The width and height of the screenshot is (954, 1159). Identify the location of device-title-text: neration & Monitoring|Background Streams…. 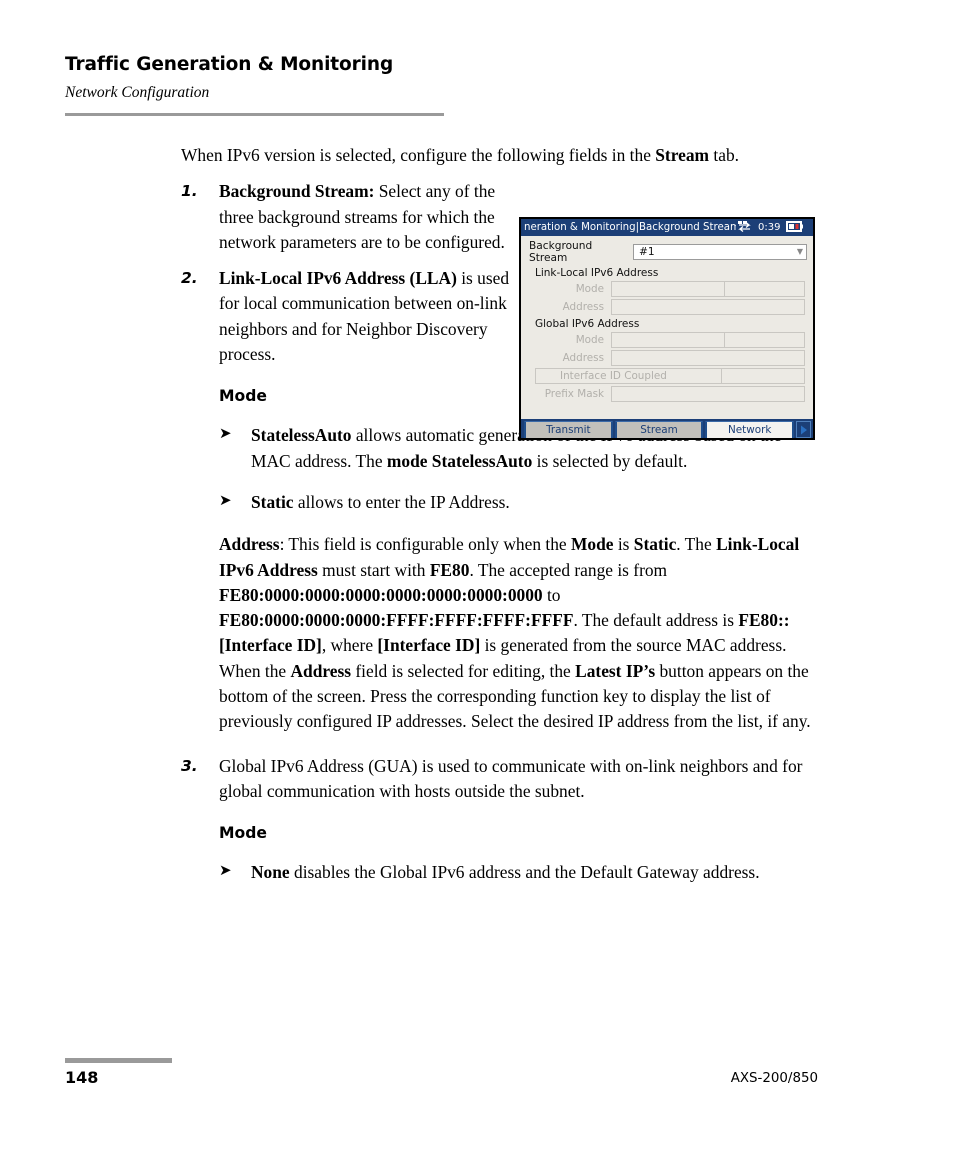
(630, 227).